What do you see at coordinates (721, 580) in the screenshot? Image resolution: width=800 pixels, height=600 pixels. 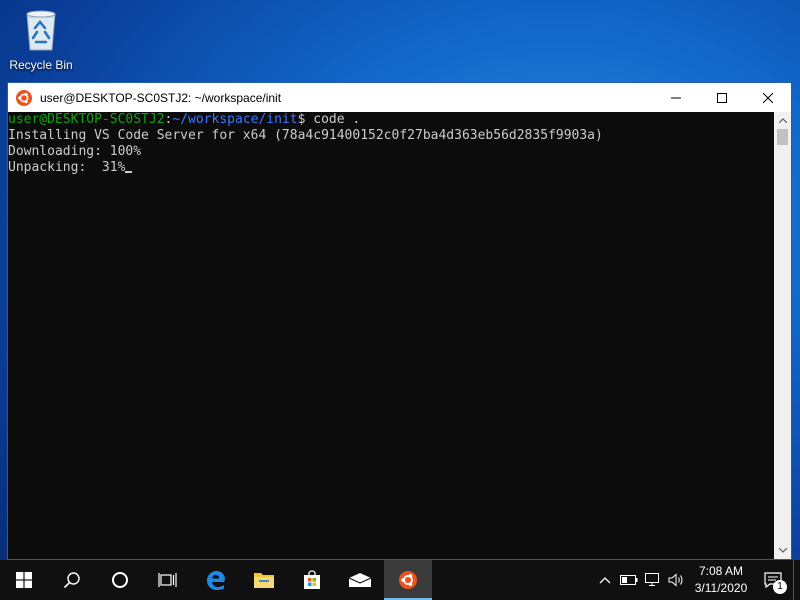 I see `taskbar-clock: 7:08 AM 3/11/2020` at bounding box center [721, 580].